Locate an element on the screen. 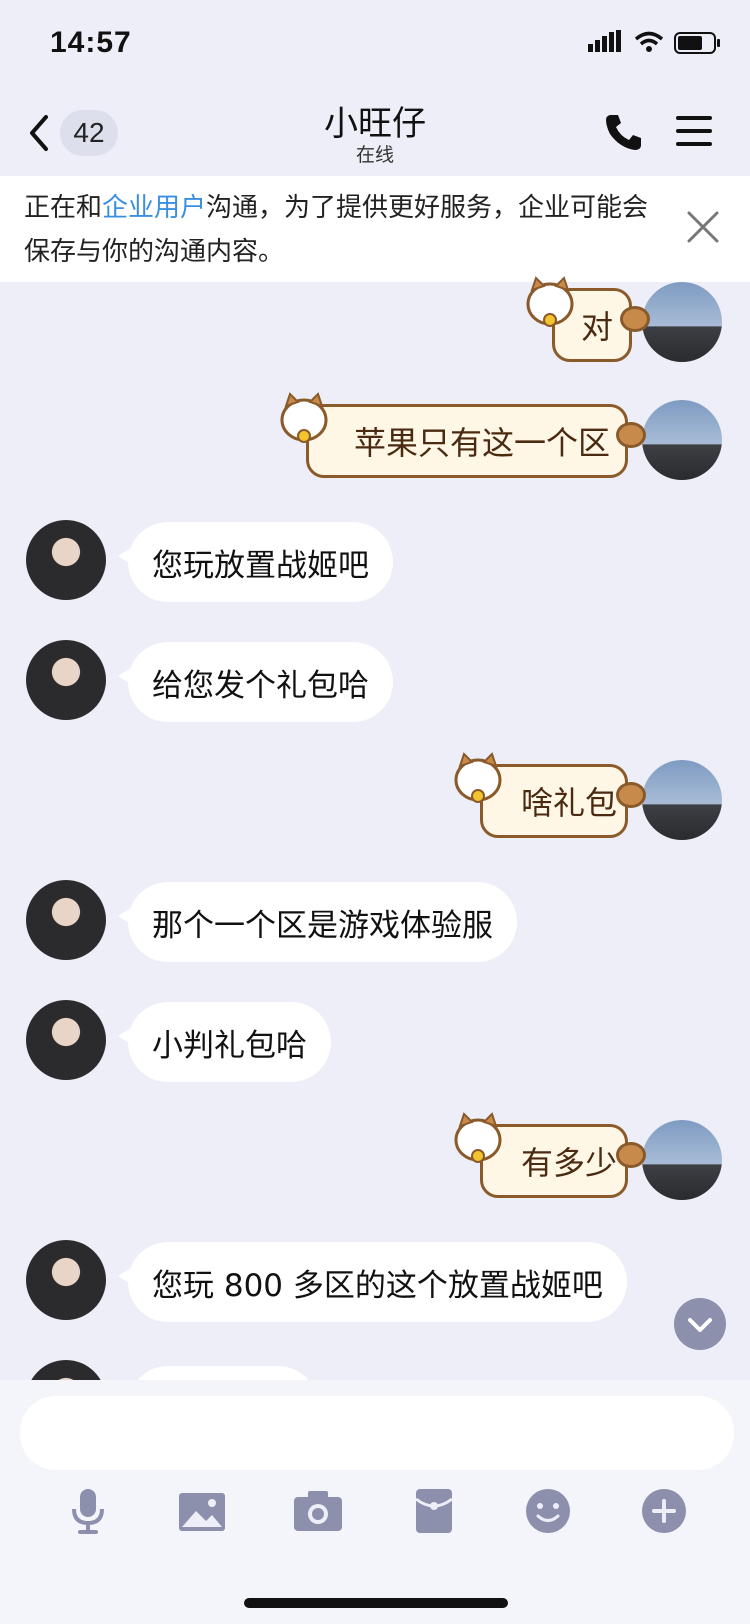 The width and height of the screenshot is (750, 1624). message-text: 给您发个礼包哈 is located at coordinates (260, 685).